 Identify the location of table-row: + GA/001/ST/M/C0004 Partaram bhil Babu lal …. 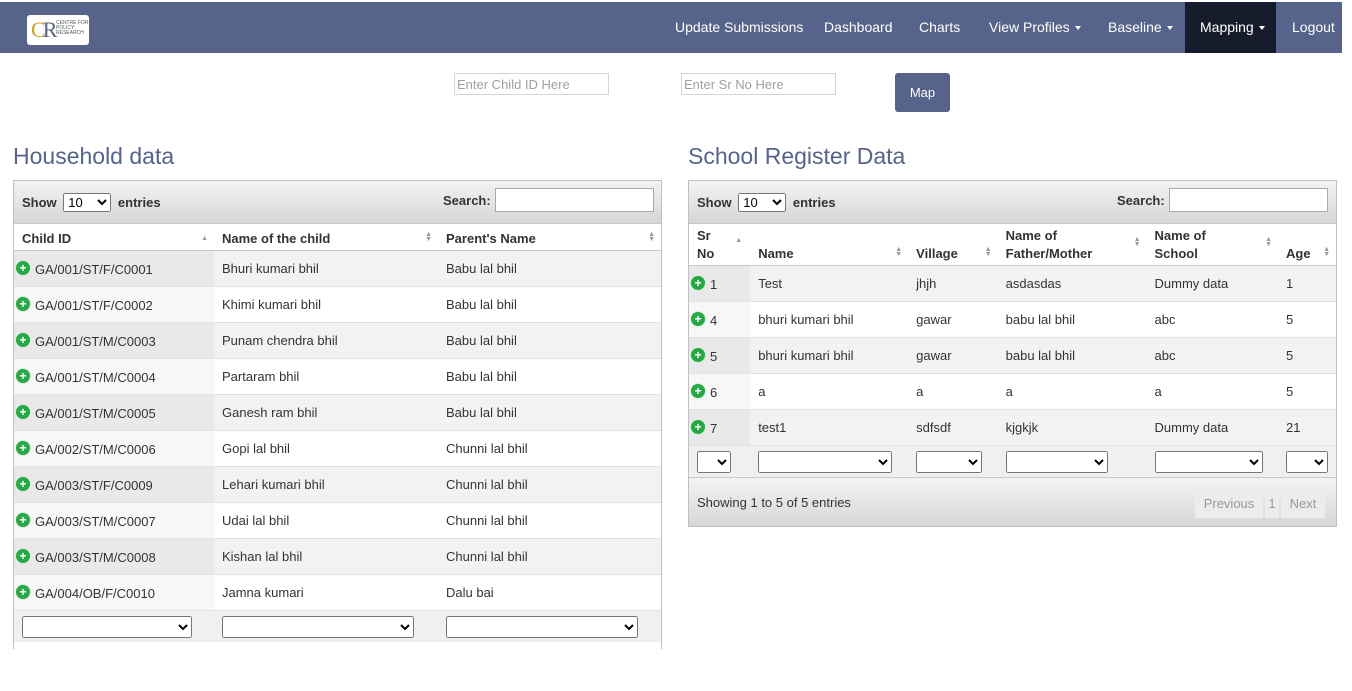
(337, 376).